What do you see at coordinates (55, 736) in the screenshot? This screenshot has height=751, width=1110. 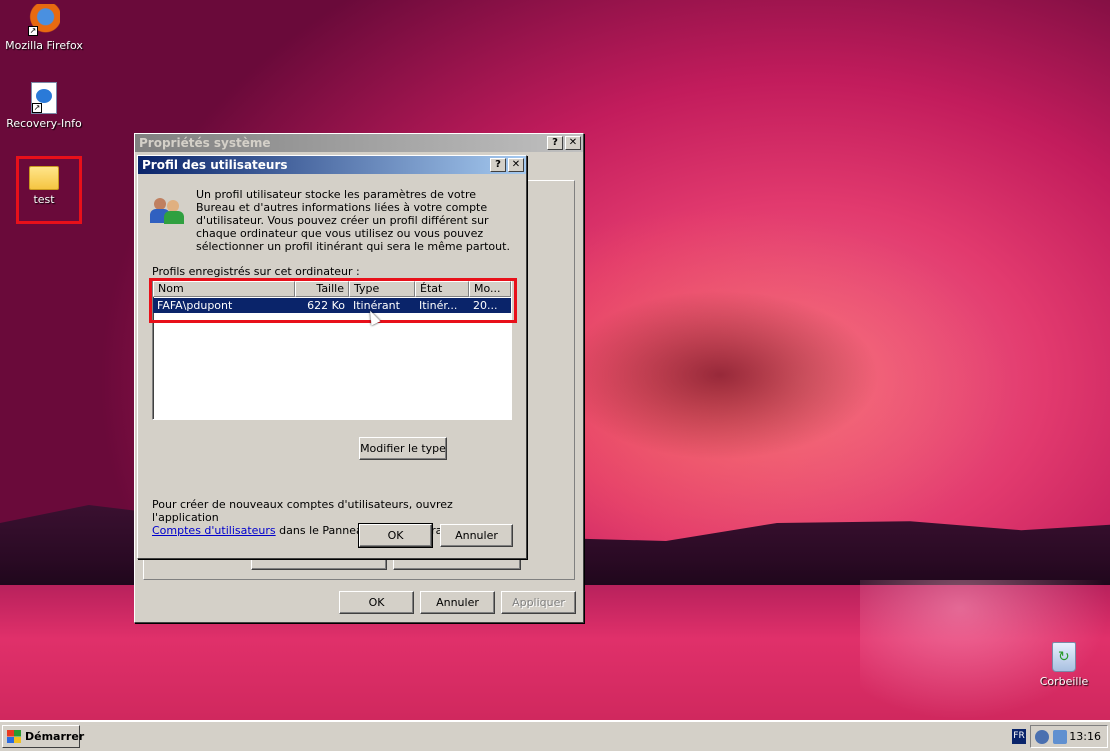 I see `start-label: Démarrer` at bounding box center [55, 736].